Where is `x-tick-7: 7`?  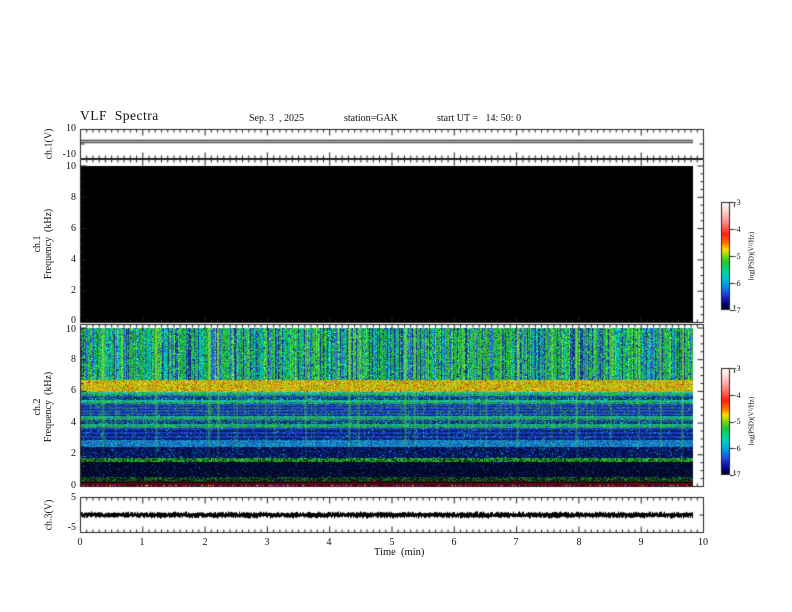 x-tick-7: 7 is located at coordinates (516, 542).